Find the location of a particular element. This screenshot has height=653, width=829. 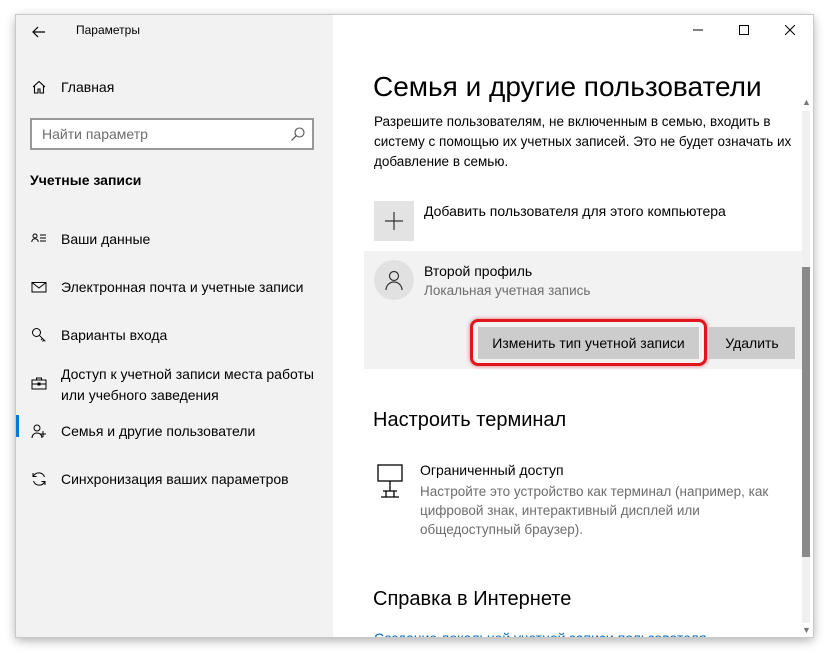

sidebar-item-label: Ваши данные is located at coordinates (106, 238).